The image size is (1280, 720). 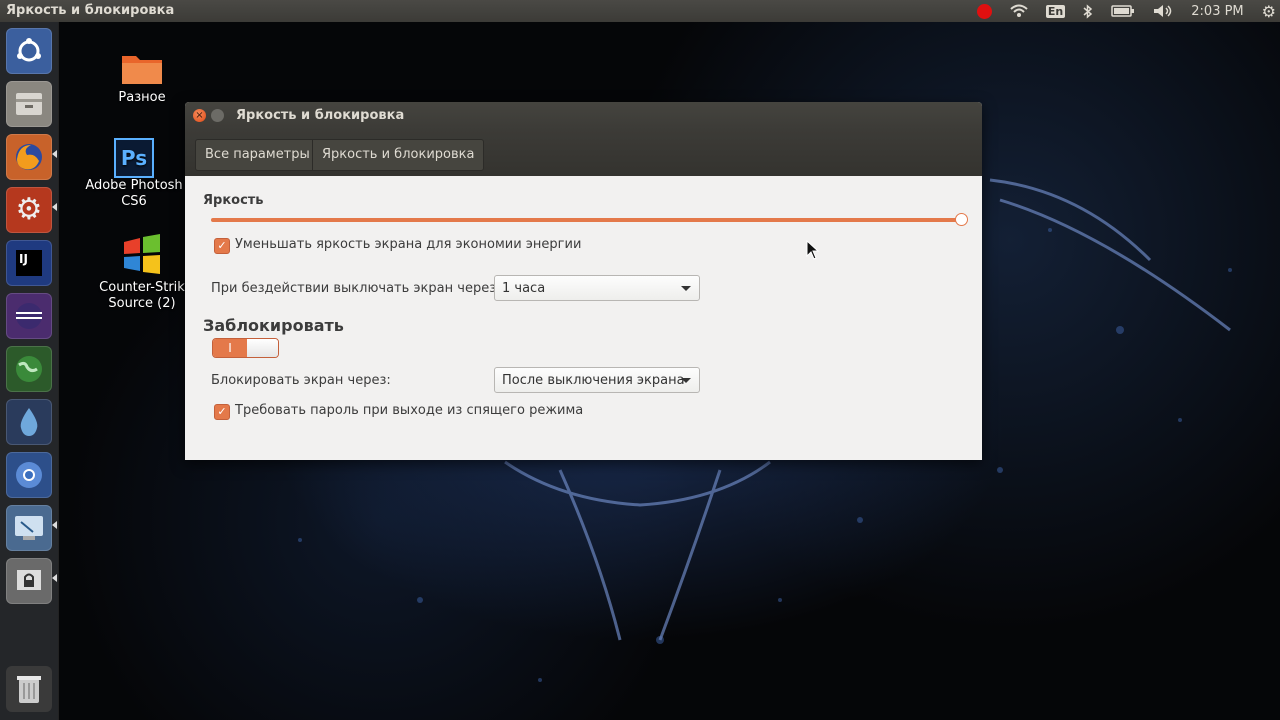 What do you see at coordinates (301, 380) in the screenshot?
I see `lock-after-label: Блокировать экран через:` at bounding box center [301, 380].